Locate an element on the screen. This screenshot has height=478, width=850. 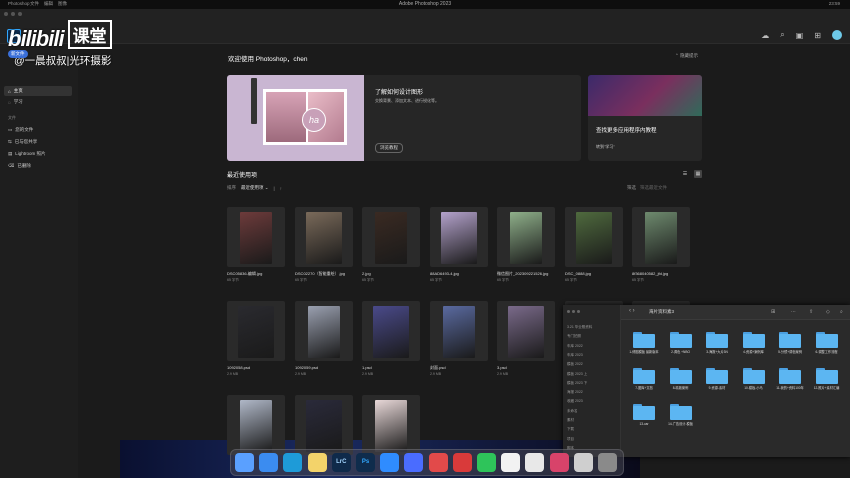
folder-label: 6-调整工作流程 is located at coordinates (827, 352).